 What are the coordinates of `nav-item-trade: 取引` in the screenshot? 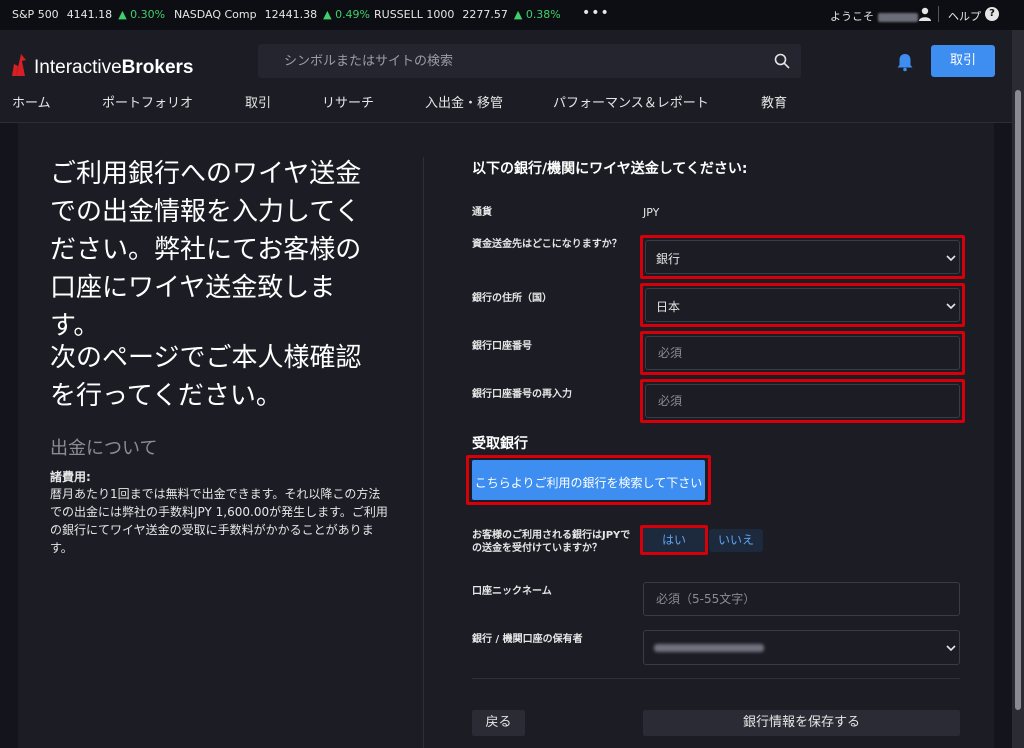 It's located at (258, 101).